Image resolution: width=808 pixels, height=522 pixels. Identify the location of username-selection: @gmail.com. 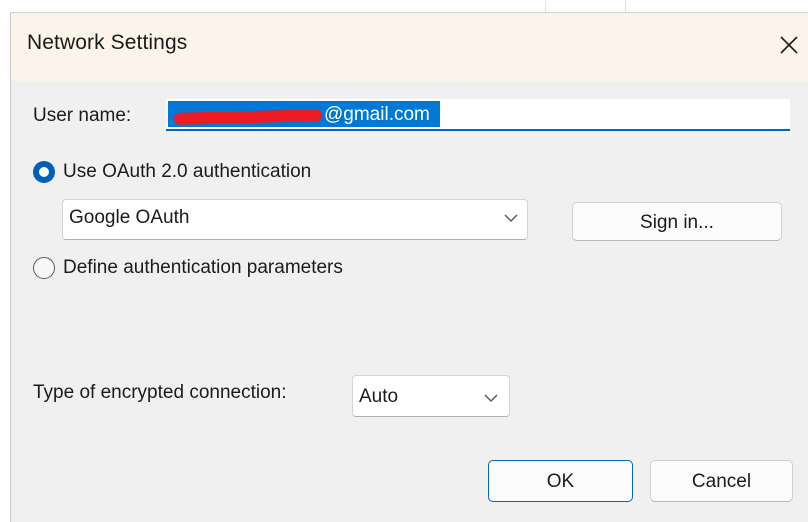
(304, 114).